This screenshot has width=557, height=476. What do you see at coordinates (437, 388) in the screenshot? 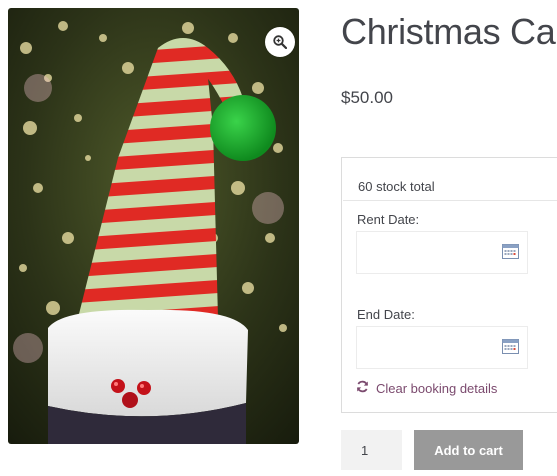
I see `clear-booking-label: Clear booking details` at bounding box center [437, 388].